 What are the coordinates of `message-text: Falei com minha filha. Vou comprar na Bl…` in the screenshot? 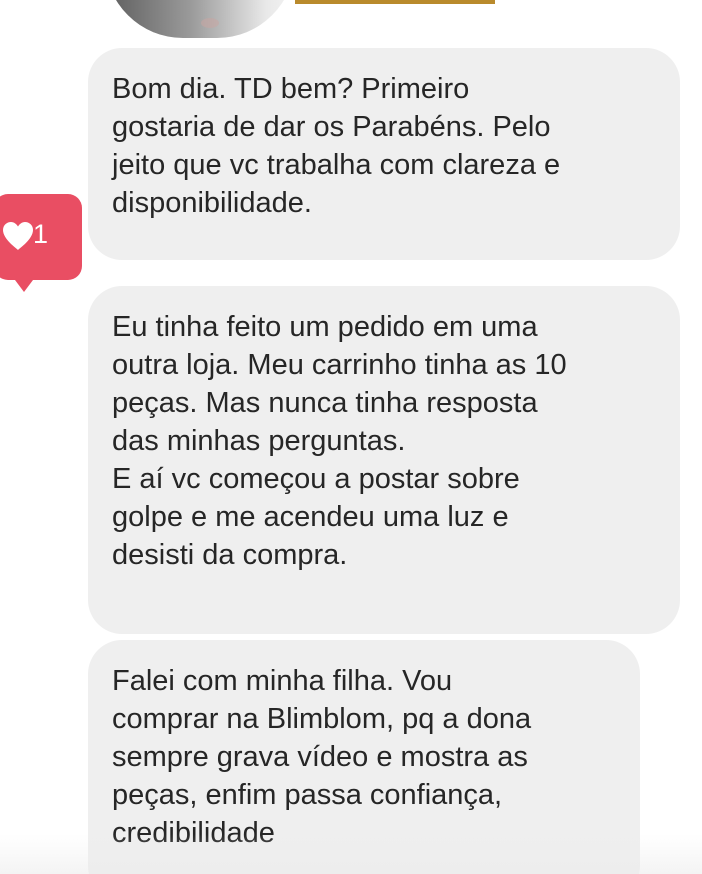 It's located at (322, 757).